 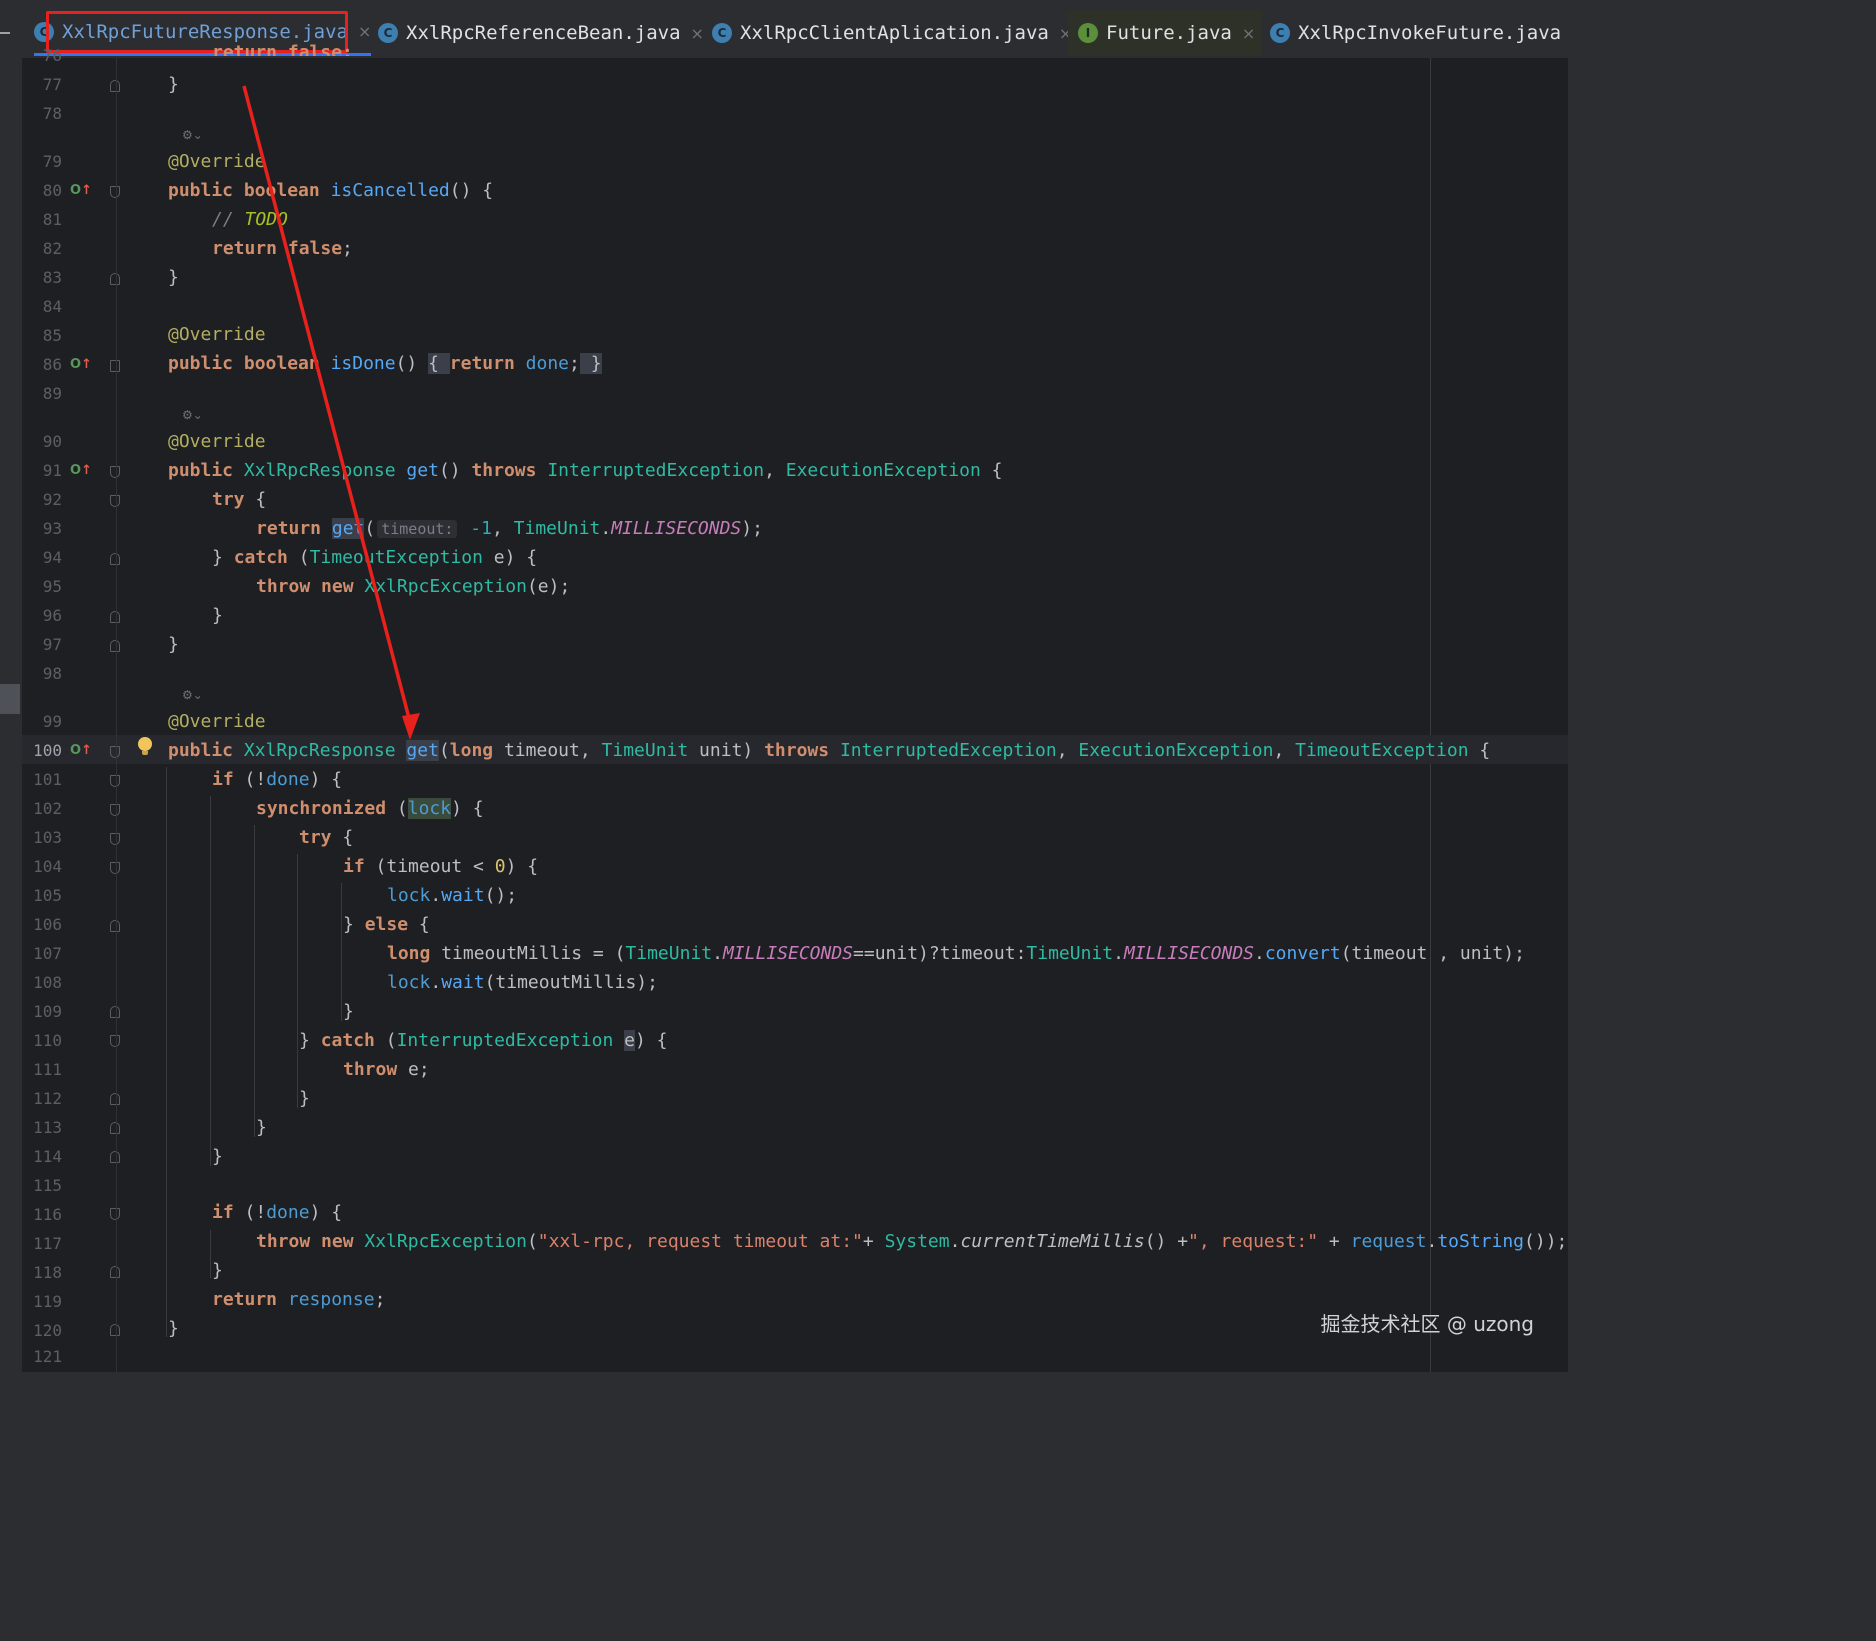 What do you see at coordinates (250, 219) in the screenshot?
I see `code-line-81: // TODO` at bounding box center [250, 219].